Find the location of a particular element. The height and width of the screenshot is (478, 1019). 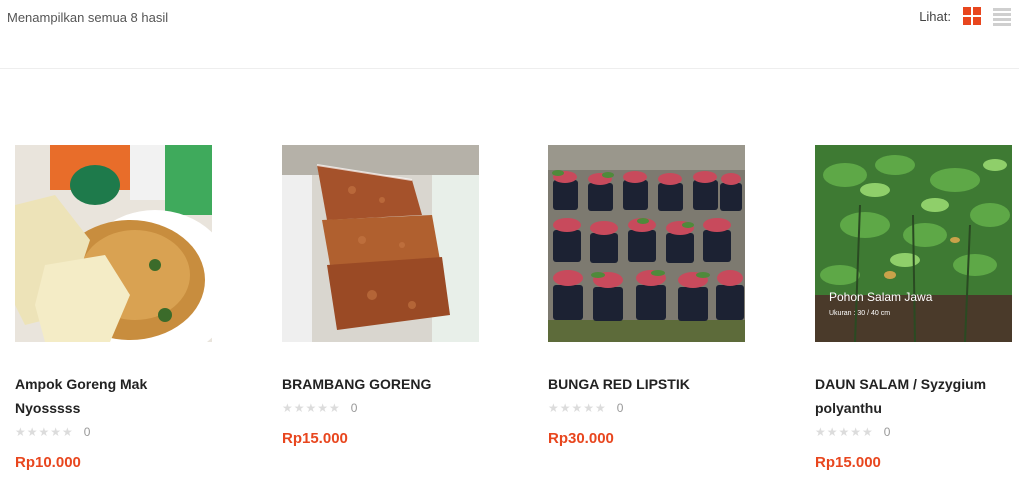

product-price: Rp30.000 is located at coordinates (581, 438).